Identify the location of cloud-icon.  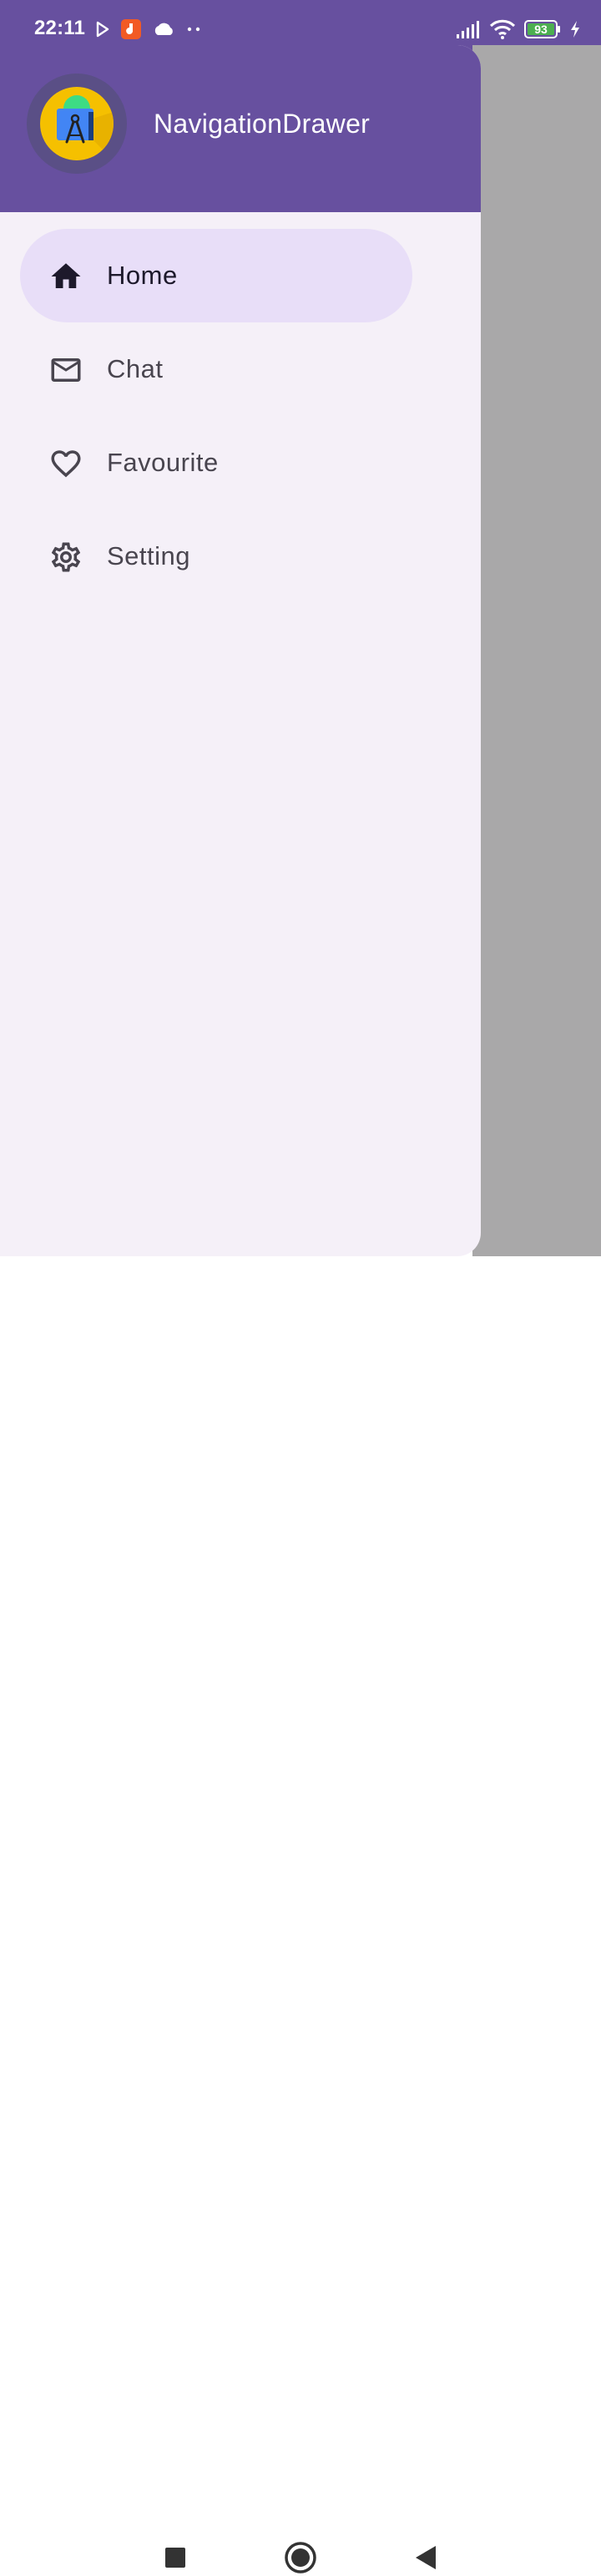
(164, 29).